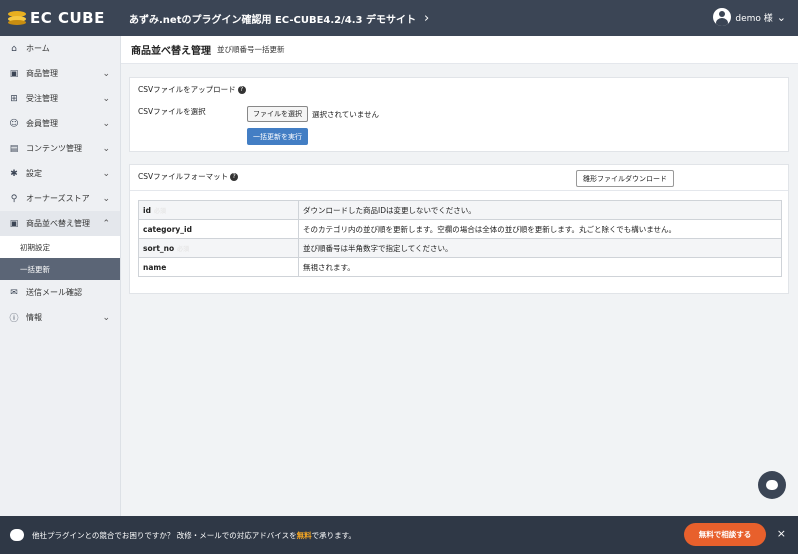 The height and width of the screenshot is (554, 798). I want to click on sidebar-item-products: ▣ 商品管理 ⌄, so click(60, 73).